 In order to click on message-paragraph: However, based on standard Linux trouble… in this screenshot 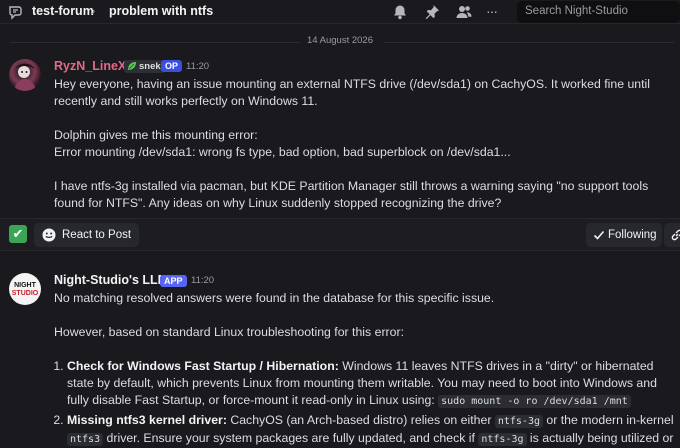, I will do `click(229, 332)`.